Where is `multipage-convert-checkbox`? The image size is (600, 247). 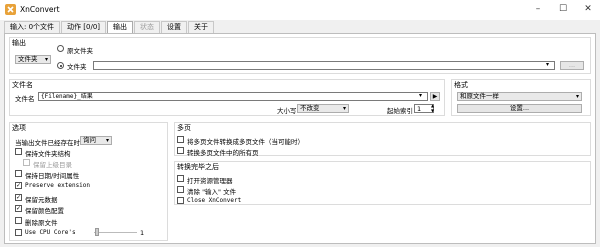 multipage-convert-checkbox is located at coordinates (180, 139).